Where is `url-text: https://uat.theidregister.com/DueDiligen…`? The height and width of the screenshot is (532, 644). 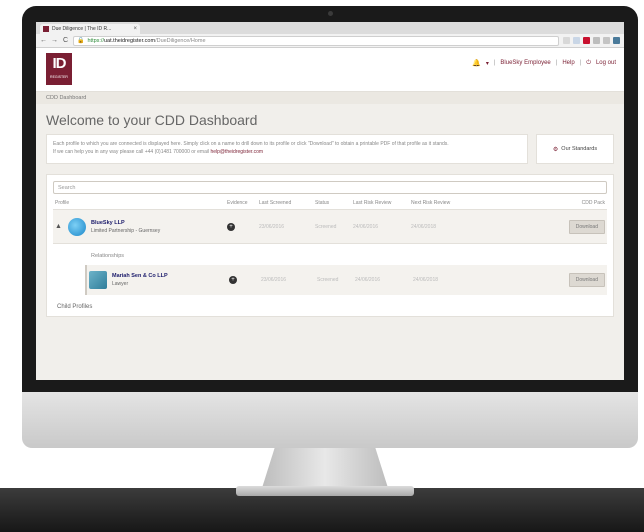
url-text: https://uat.theidregister.com/DueDiligen… is located at coordinates (146, 41).